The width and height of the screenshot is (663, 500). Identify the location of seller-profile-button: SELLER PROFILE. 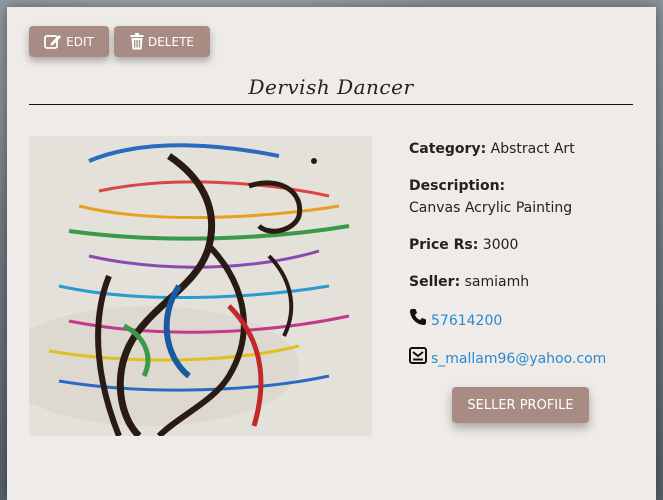
(520, 405).